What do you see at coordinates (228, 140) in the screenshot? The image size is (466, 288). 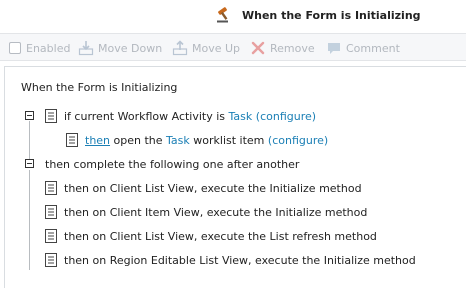 I see `action-text-suffix: worklist item` at bounding box center [228, 140].